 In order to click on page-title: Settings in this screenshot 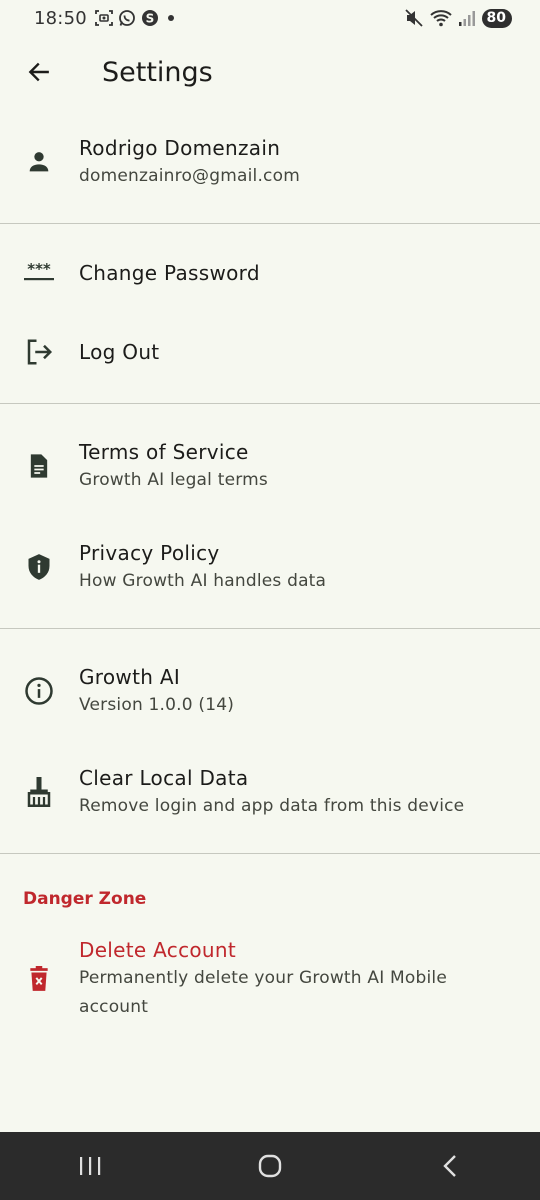, I will do `click(157, 72)`.